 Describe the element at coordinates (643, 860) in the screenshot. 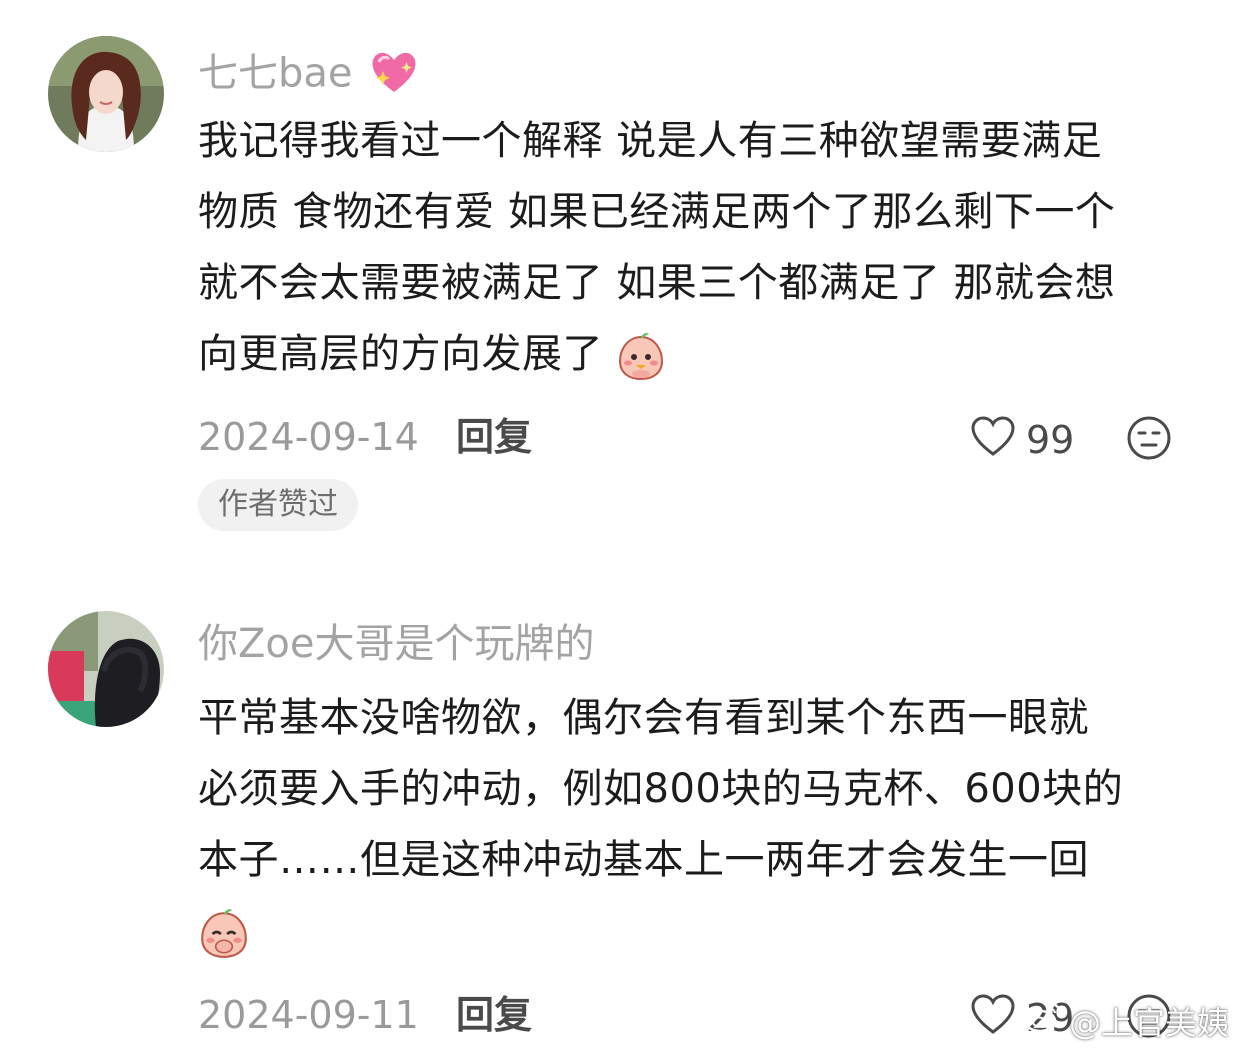

I see `comment-line: 本子……但是这种冲动基本上一两年才会发生一回` at that location.